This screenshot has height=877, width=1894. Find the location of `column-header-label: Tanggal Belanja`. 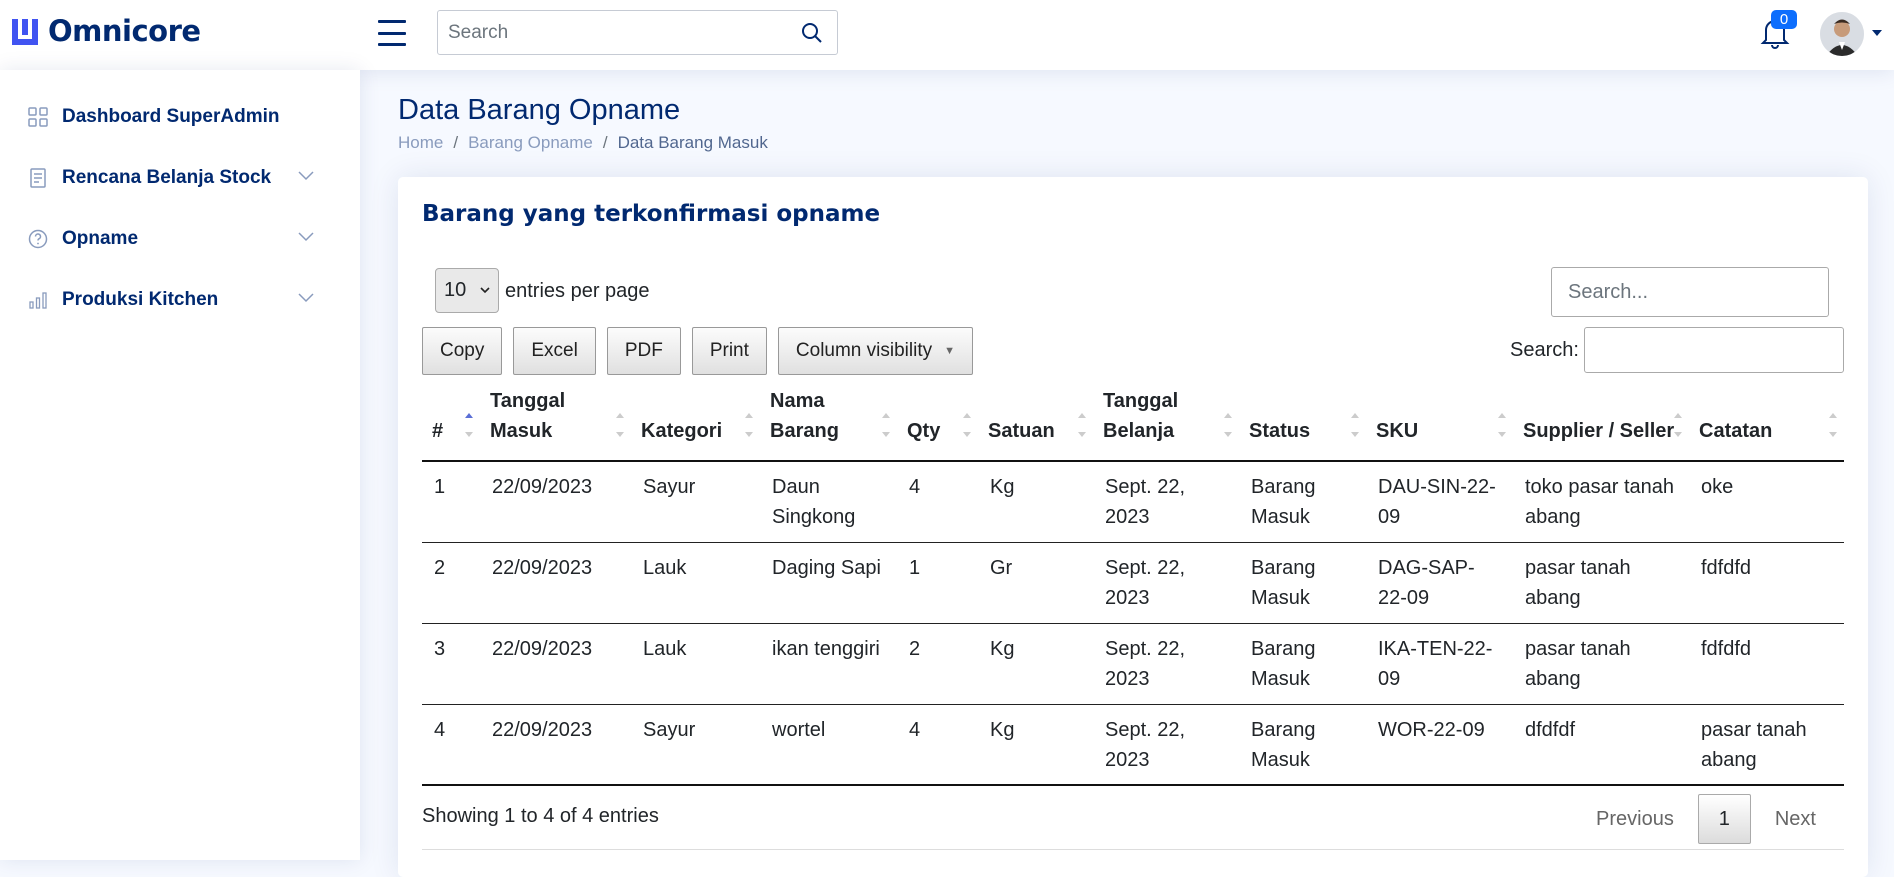

column-header-label: Tanggal Belanja is located at coordinates (1141, 416).